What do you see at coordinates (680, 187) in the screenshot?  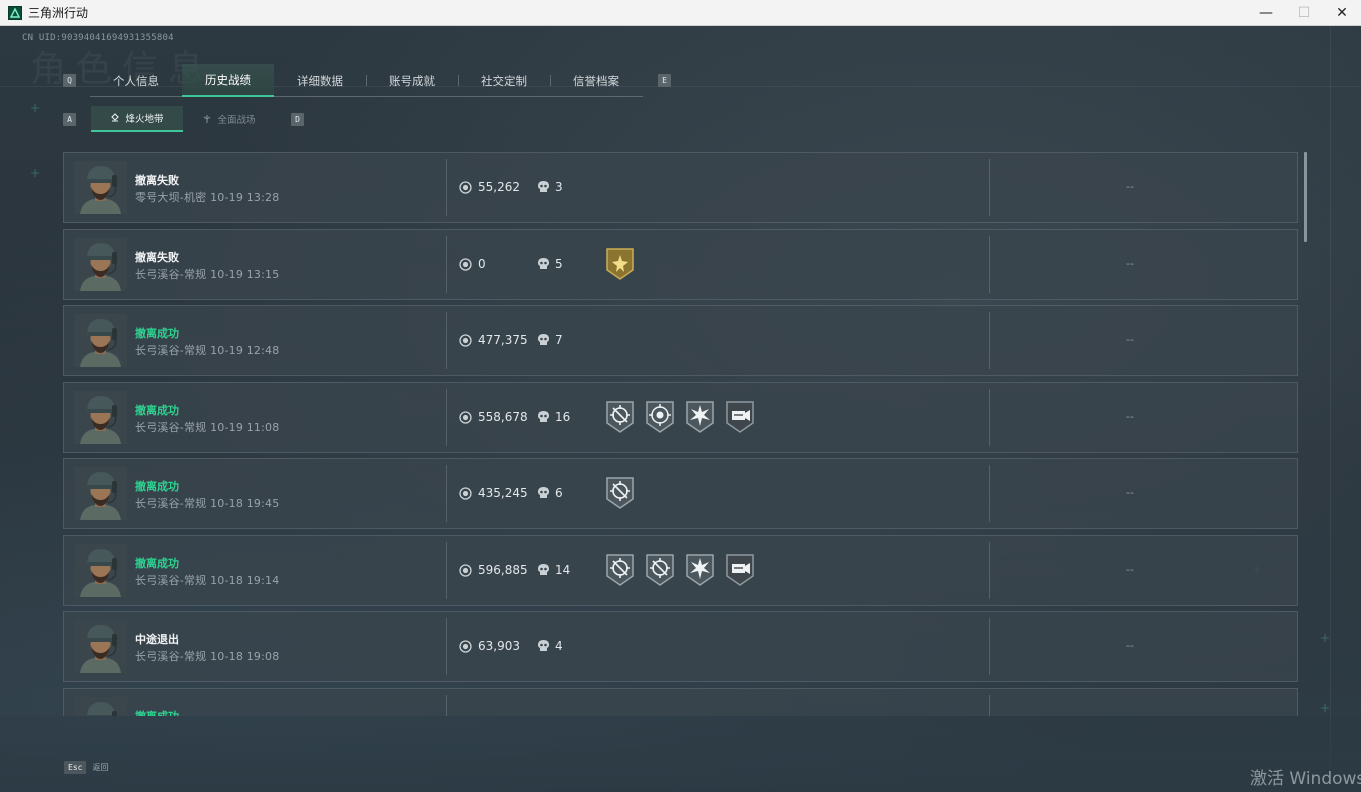 I see `match-record-row: 撤离失败 零号大坝-机密 10-19 13:28 55,262 3 --` at bounding box center [680, 187].